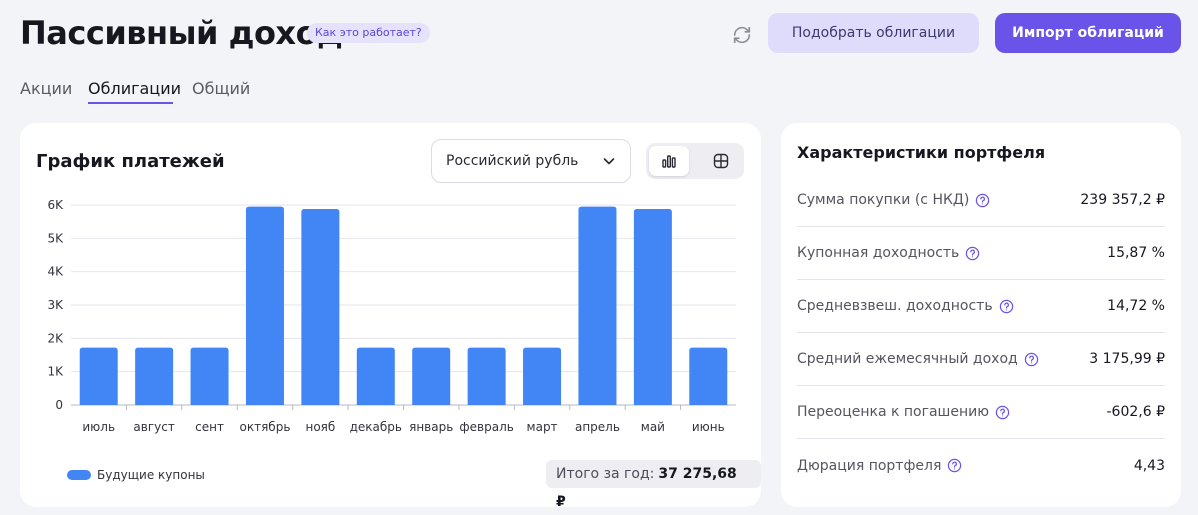 The width and height of the screenshot is (1198, 515). I want to click on table-view-button, so click(721, 161).